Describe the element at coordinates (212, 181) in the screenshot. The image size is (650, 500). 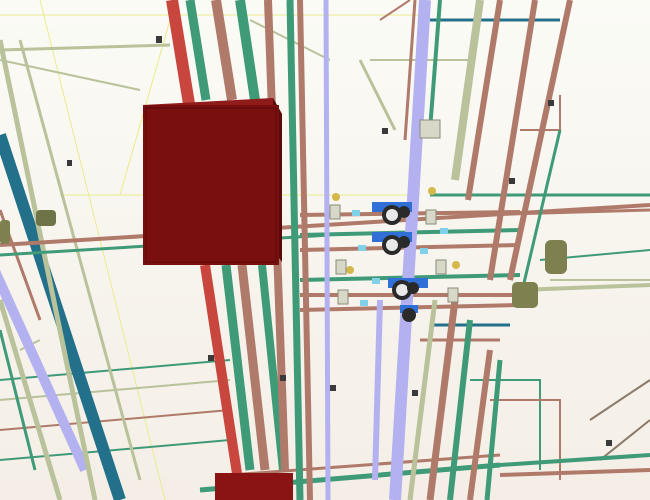
I see `equipment-box` at that location.